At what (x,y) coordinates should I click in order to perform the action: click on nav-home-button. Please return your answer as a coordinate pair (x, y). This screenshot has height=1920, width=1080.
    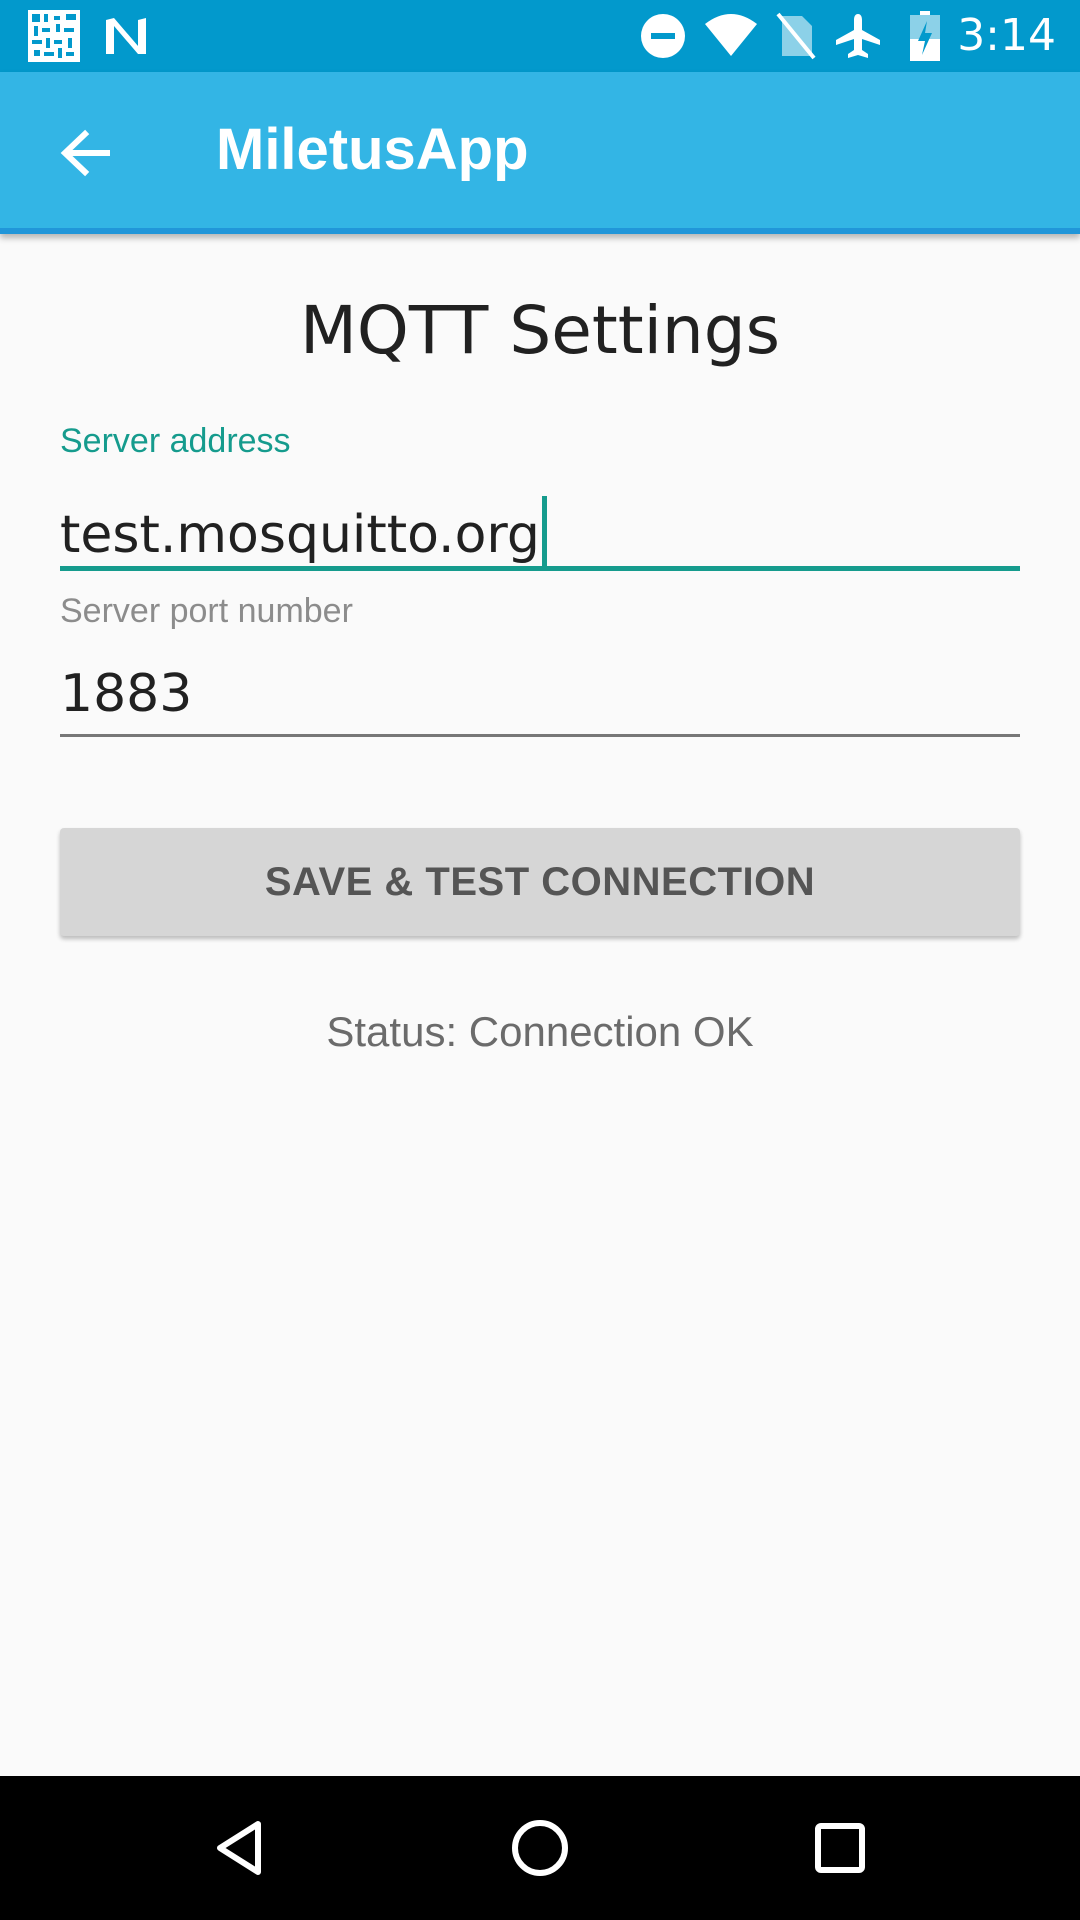
    Looking at the image, I should click on (540, 1848).